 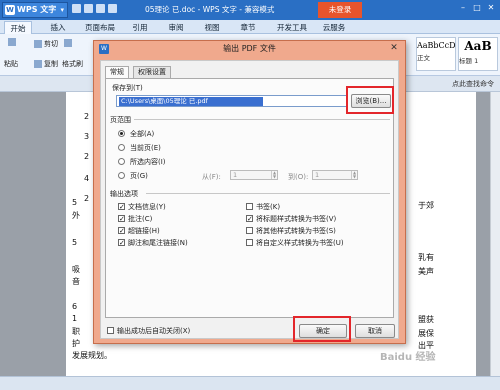 What do you see at coordinates (69, 43) in the screenshot?
I see `format-painter-button` at bounding box center [69, 43].